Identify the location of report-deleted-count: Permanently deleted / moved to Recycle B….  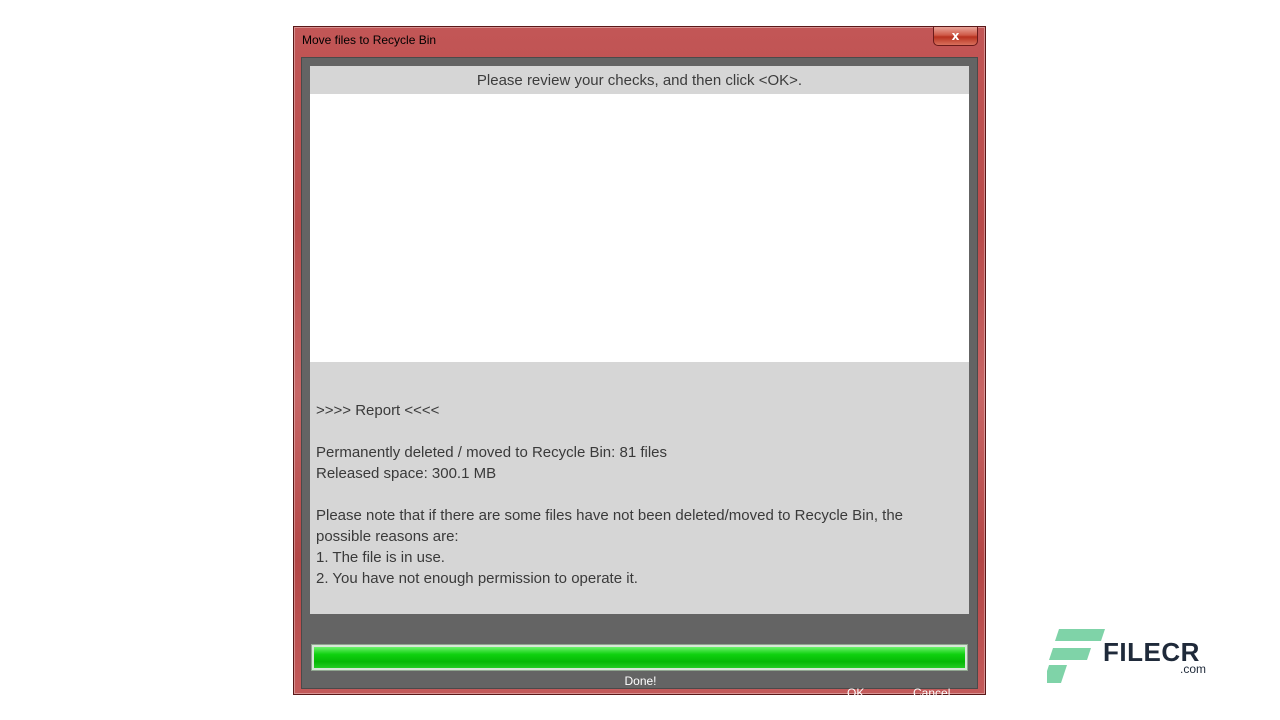
(492, 452).